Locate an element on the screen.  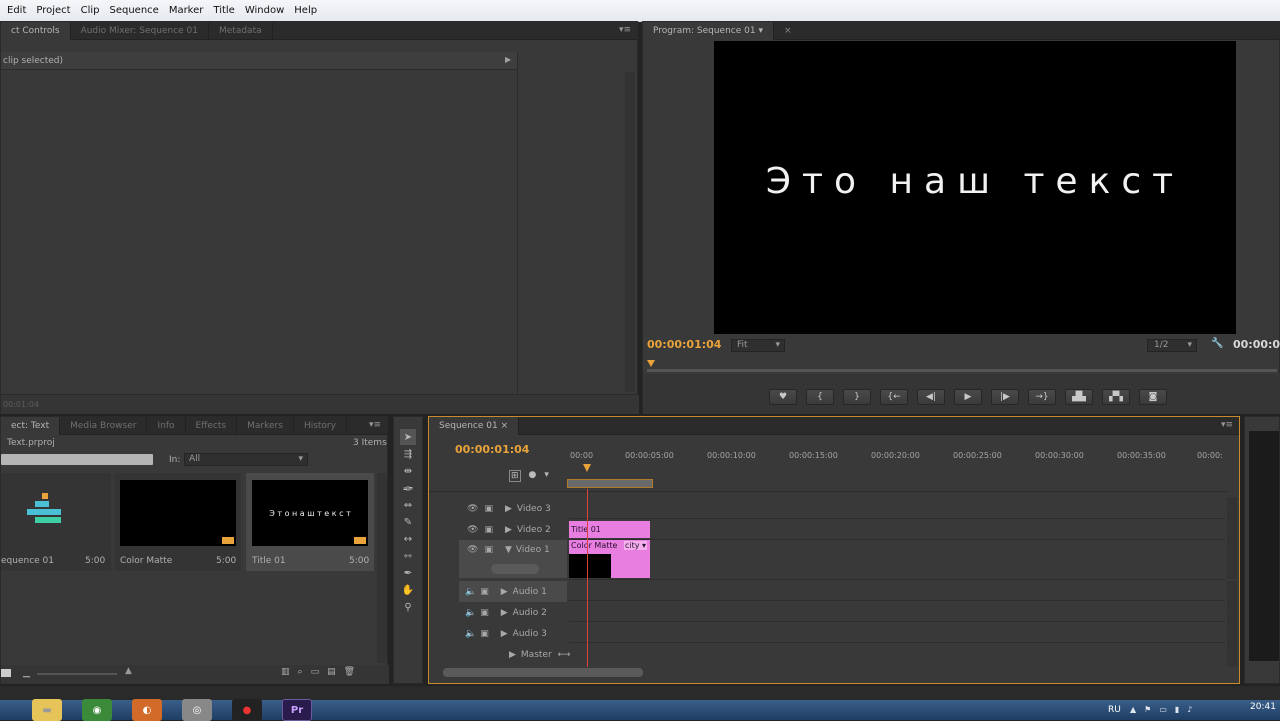
tab-effects: Effects is located at coordinates (212, 425).